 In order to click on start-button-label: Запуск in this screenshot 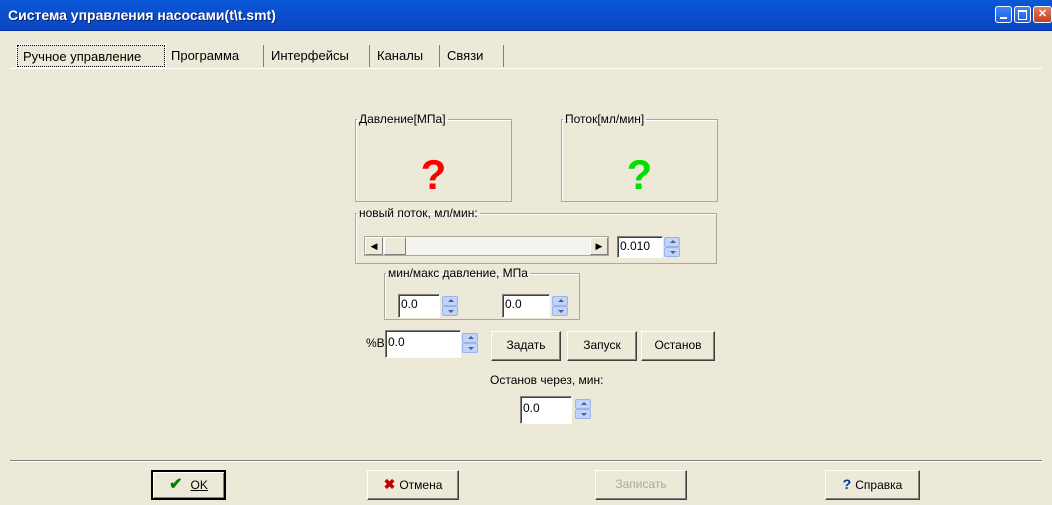, I will do `click(602, 345)`.